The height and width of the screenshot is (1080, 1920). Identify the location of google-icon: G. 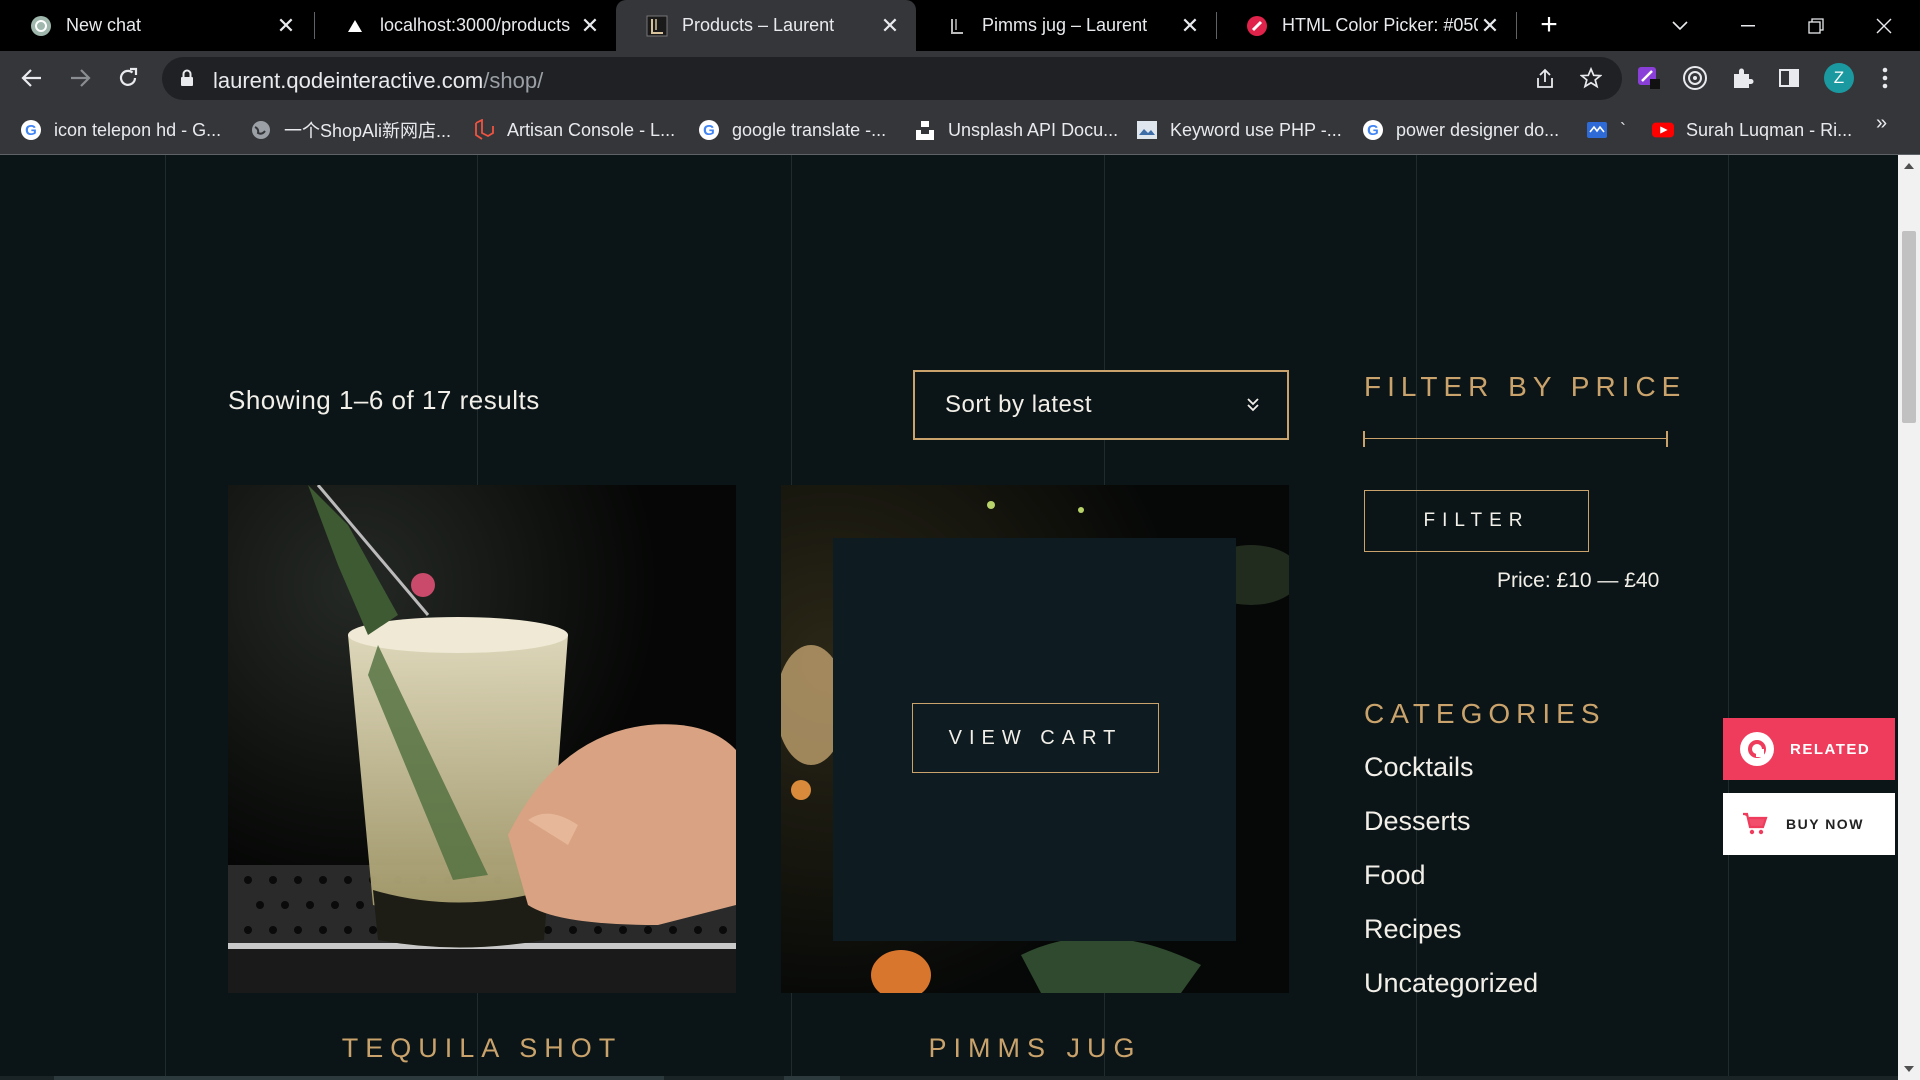
(709, 130).